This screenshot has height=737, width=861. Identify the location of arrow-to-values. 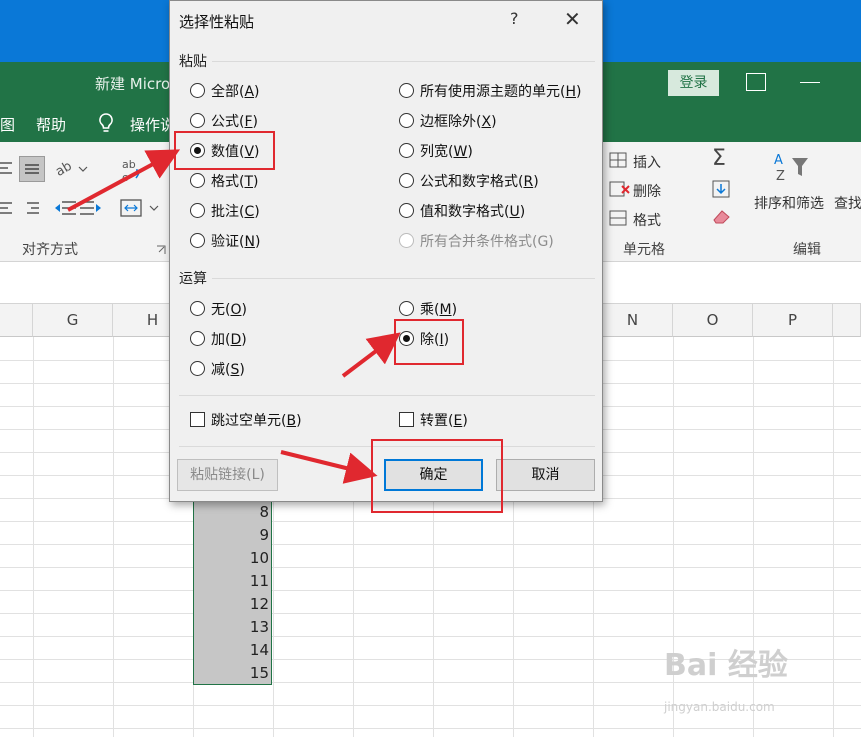
(124, 180).